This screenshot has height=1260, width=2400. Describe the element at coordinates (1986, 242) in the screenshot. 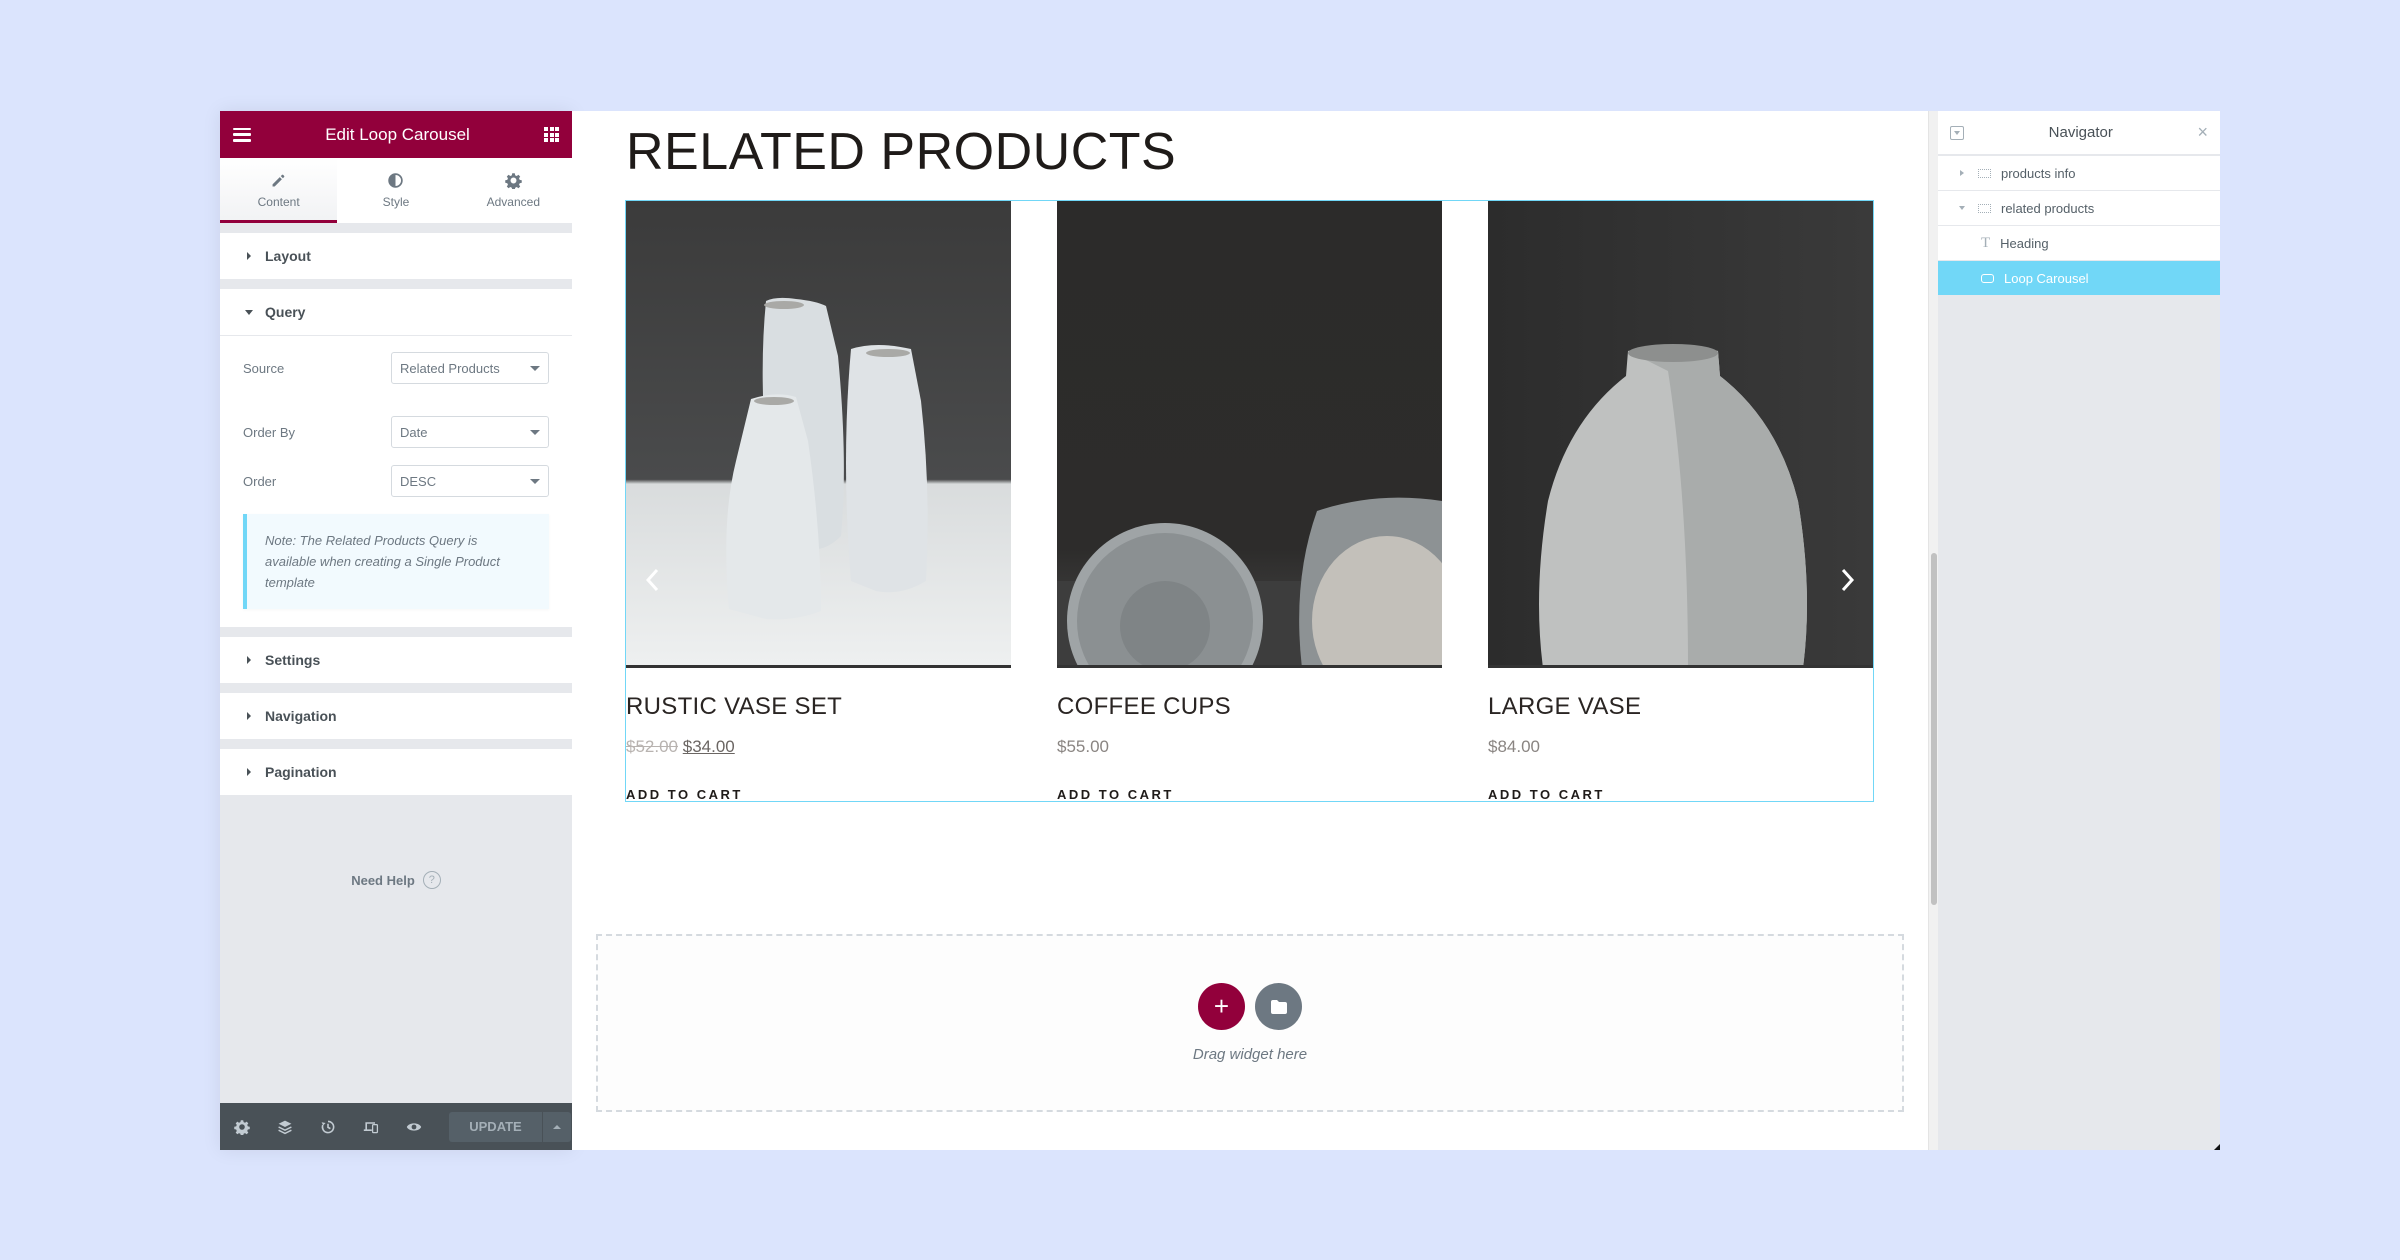

I see `heading-icon: T` at that location.